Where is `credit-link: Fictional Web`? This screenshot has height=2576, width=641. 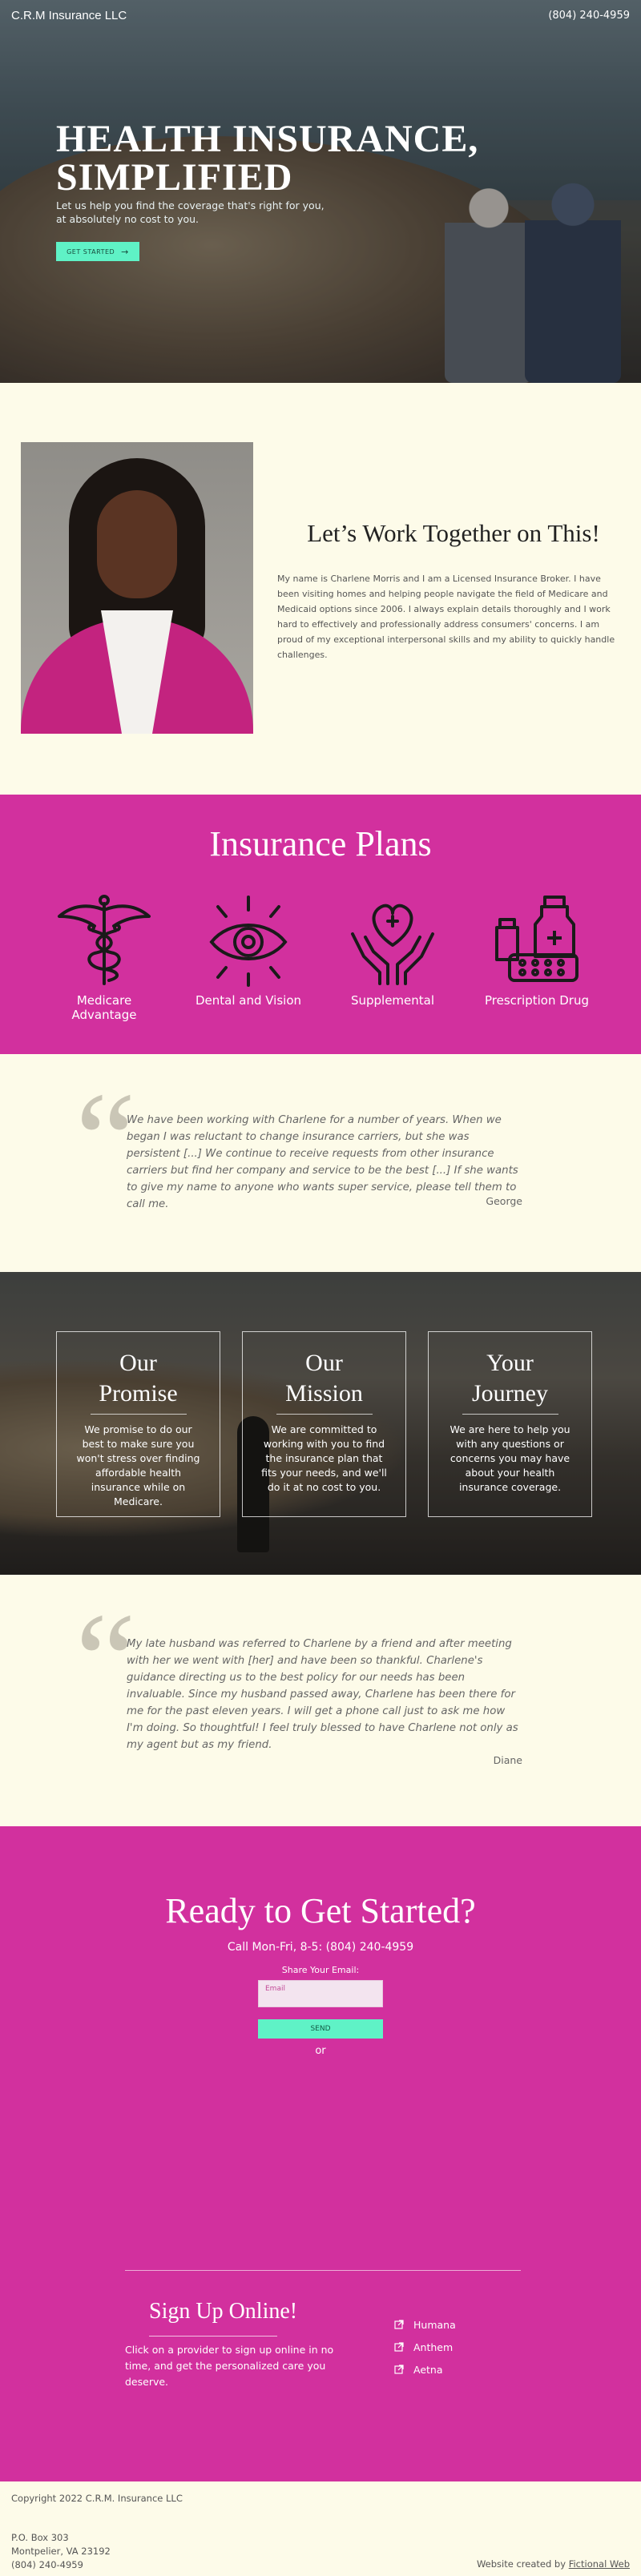
credit-link: Fictional Web is located at coordinates (599, 2564).